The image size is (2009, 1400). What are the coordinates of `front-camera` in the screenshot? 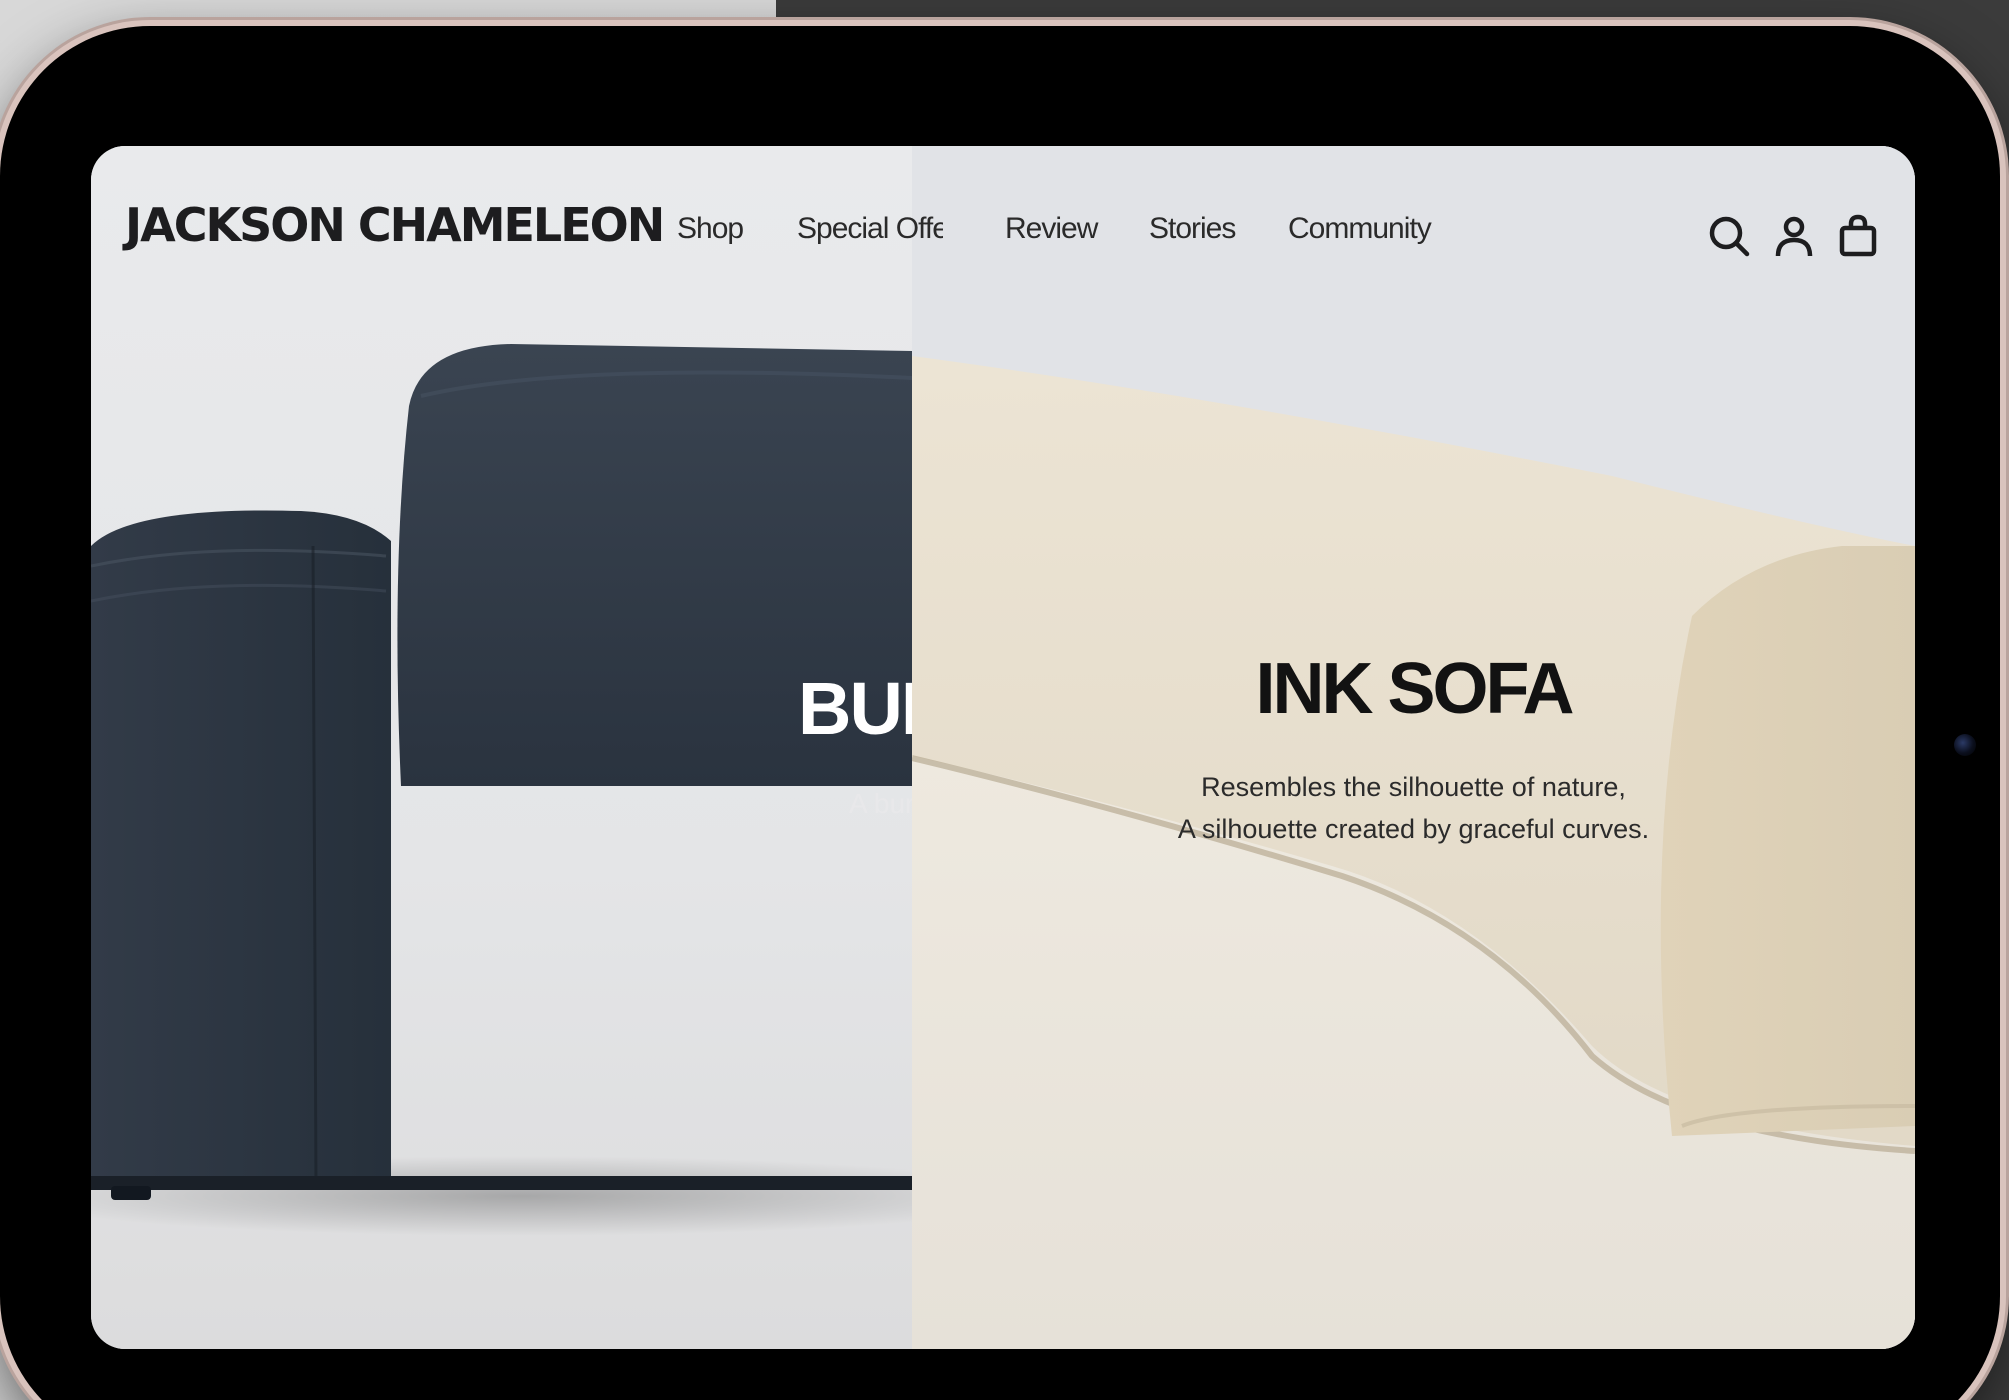 It's located at (1965, 745).